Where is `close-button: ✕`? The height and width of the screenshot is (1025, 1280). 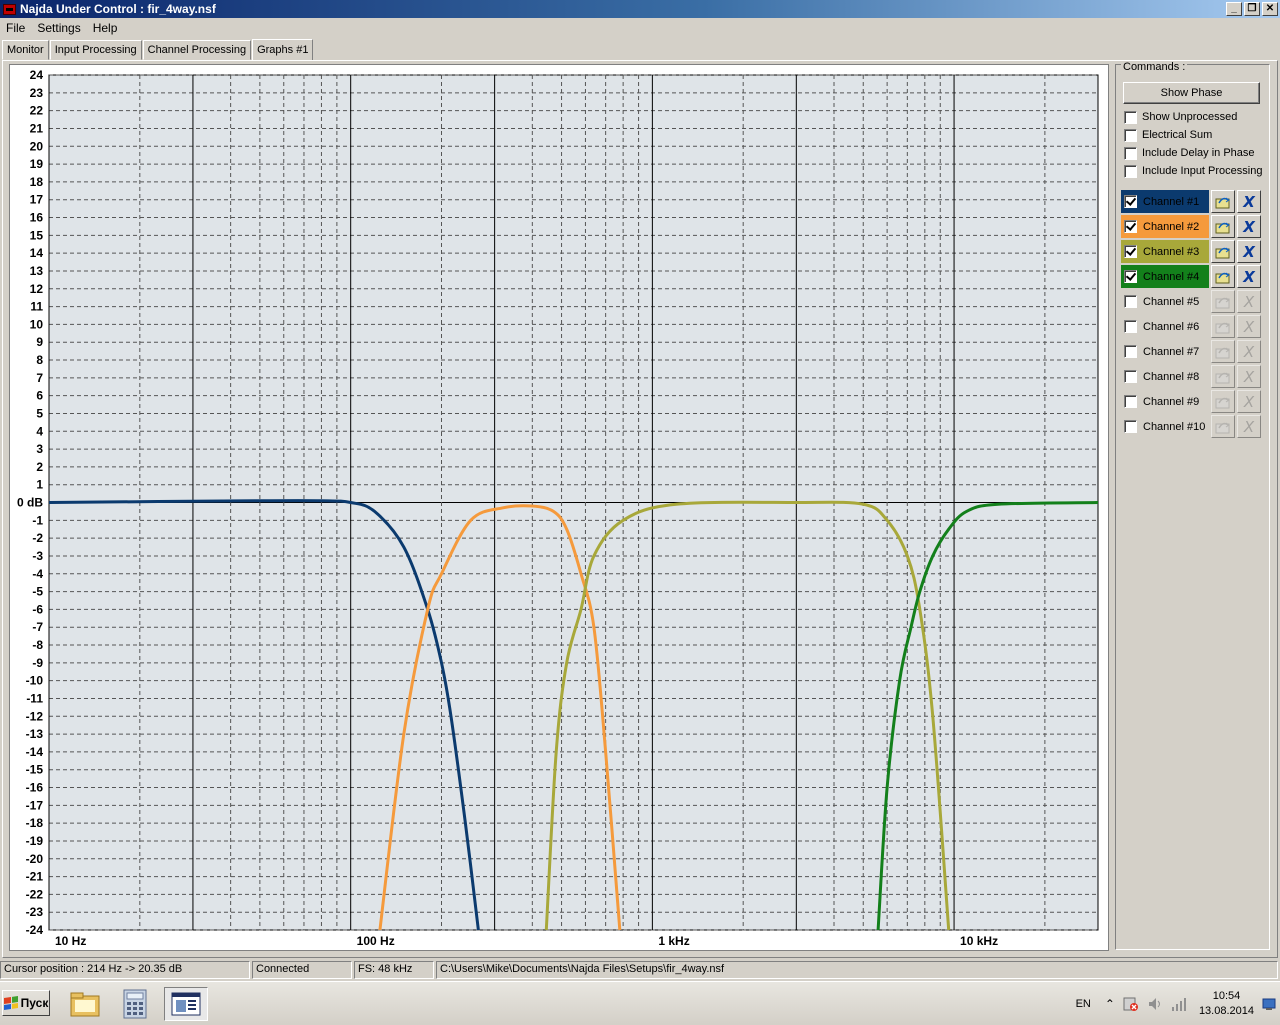 close-button: ✕ is located at coordinates (1270, 9).